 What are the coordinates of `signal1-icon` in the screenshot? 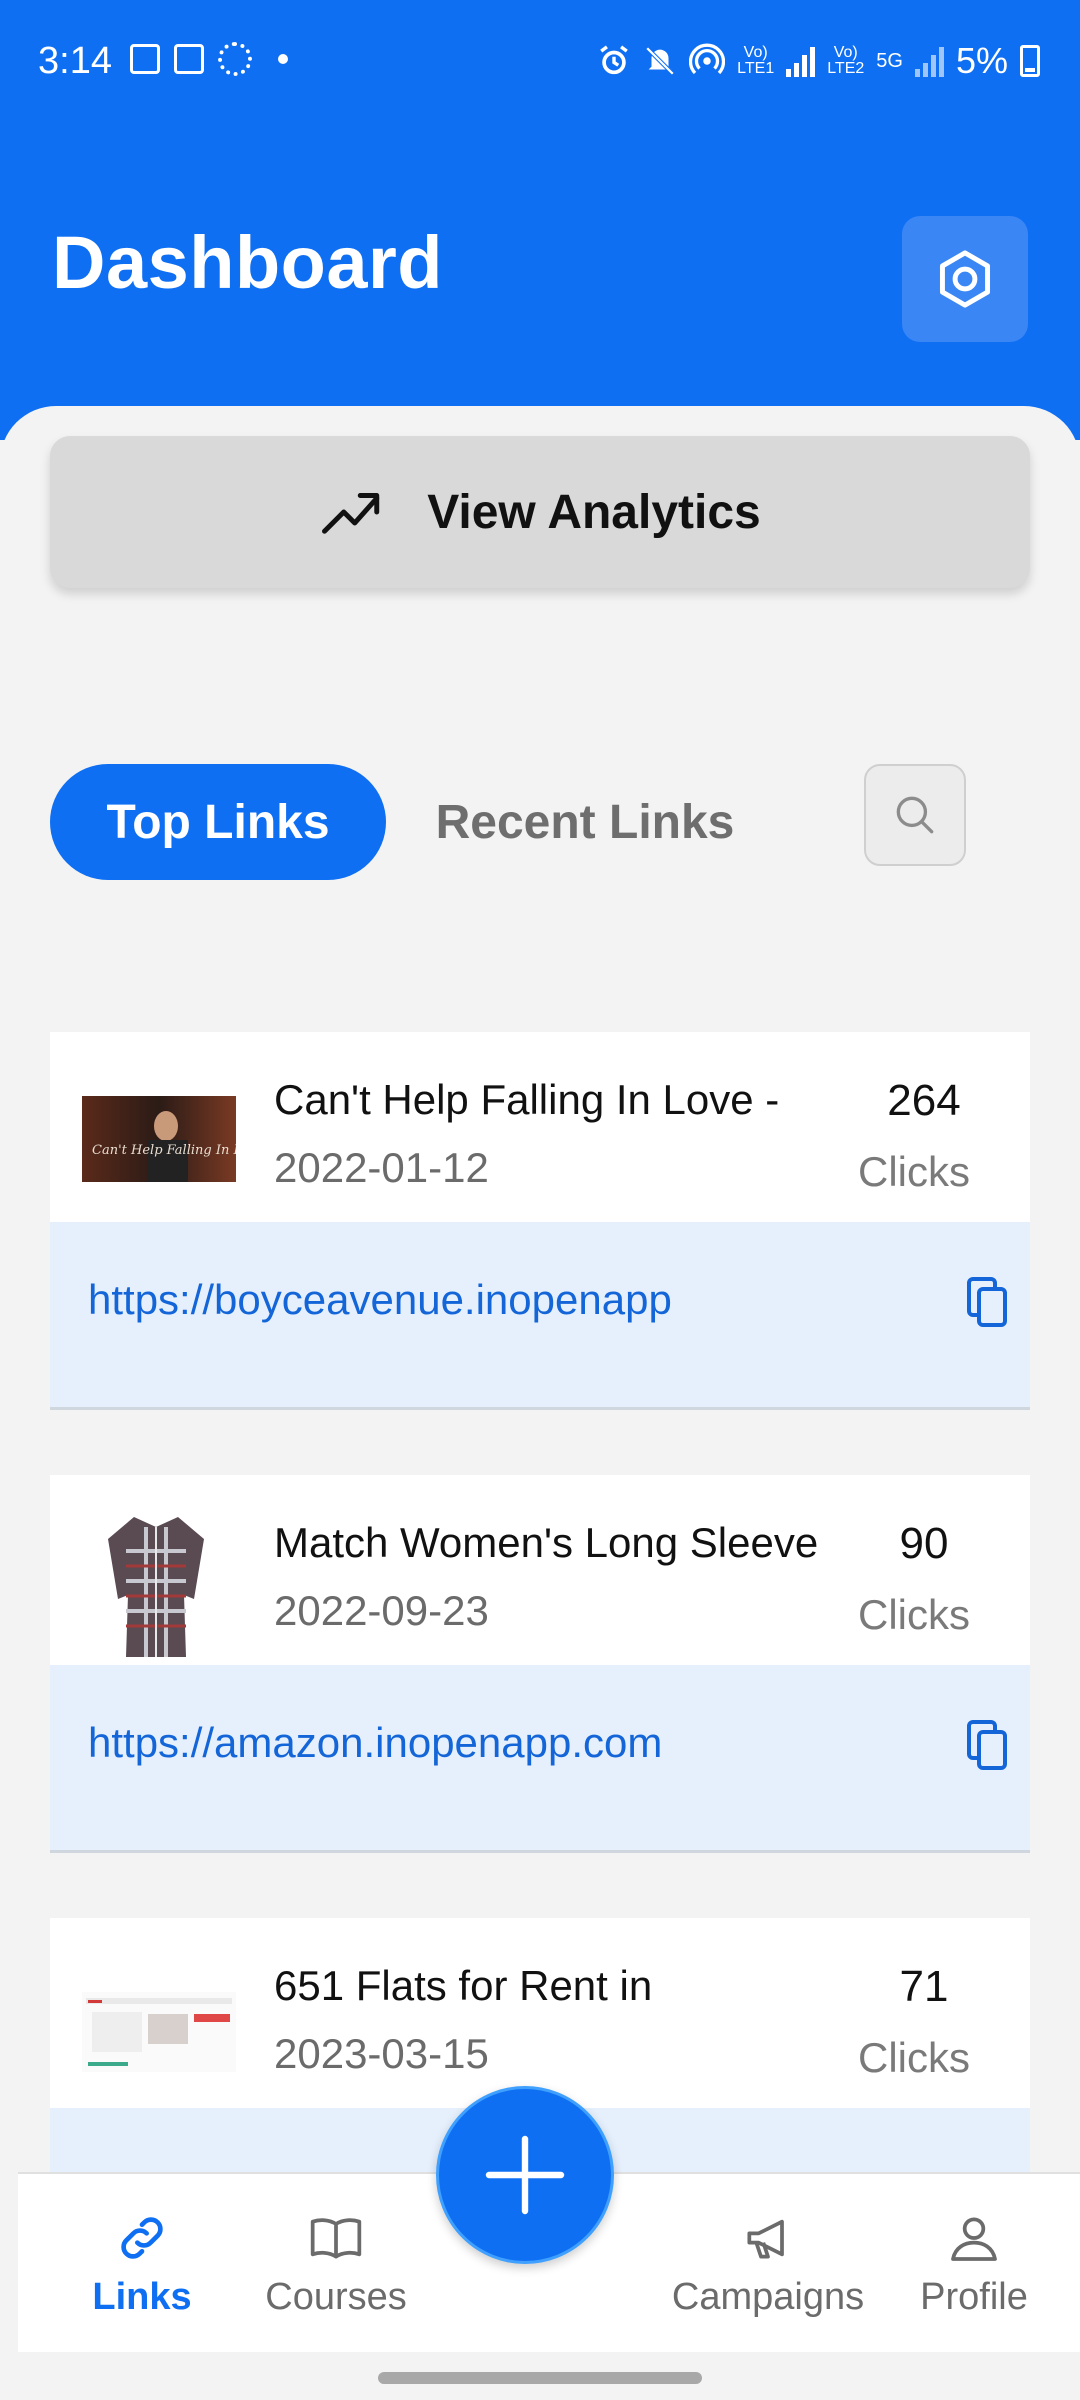 It's located at (801, 61).